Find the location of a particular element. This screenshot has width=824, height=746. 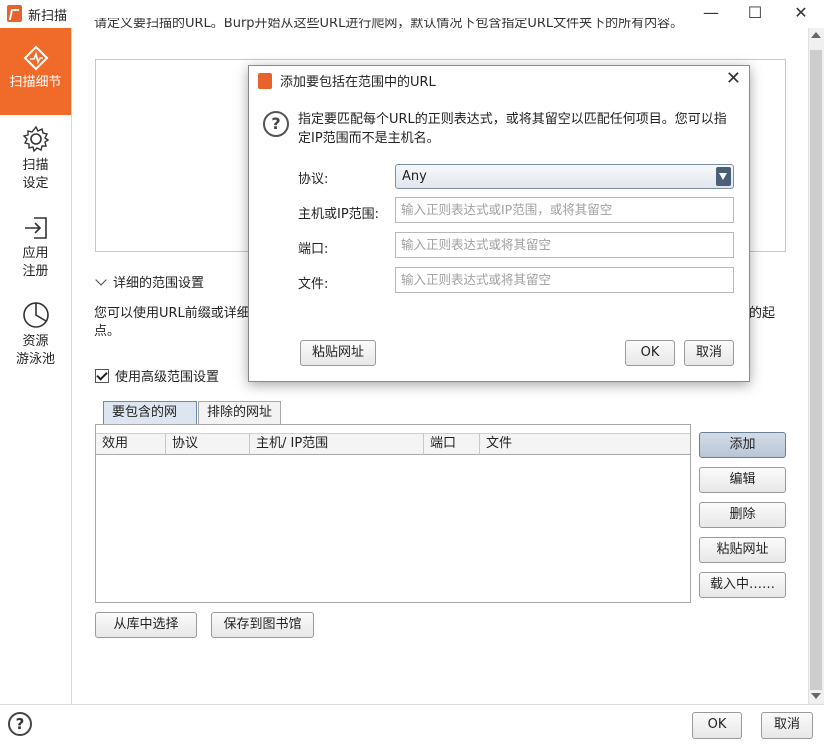

column-header-port: 端口 is located at coordinates (452, 444).